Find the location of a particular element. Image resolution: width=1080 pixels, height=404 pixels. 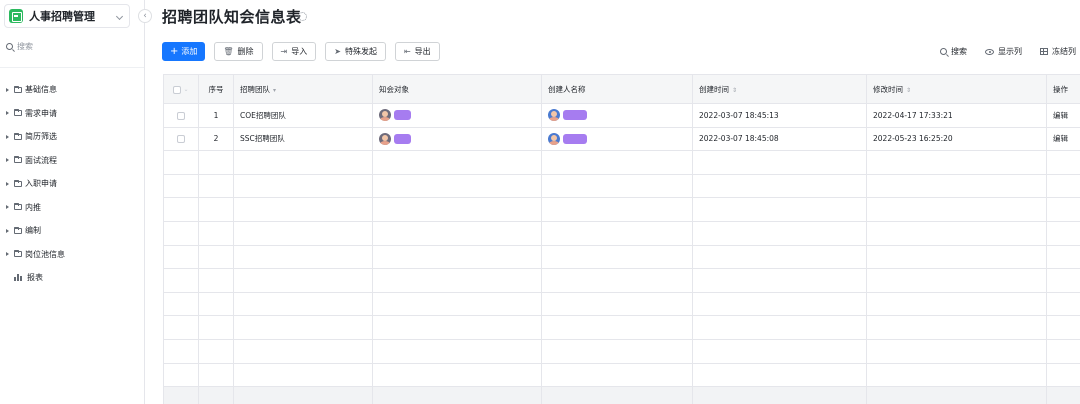

collapse-sidebar-button: ‹ is located at coordinates (145, 16).